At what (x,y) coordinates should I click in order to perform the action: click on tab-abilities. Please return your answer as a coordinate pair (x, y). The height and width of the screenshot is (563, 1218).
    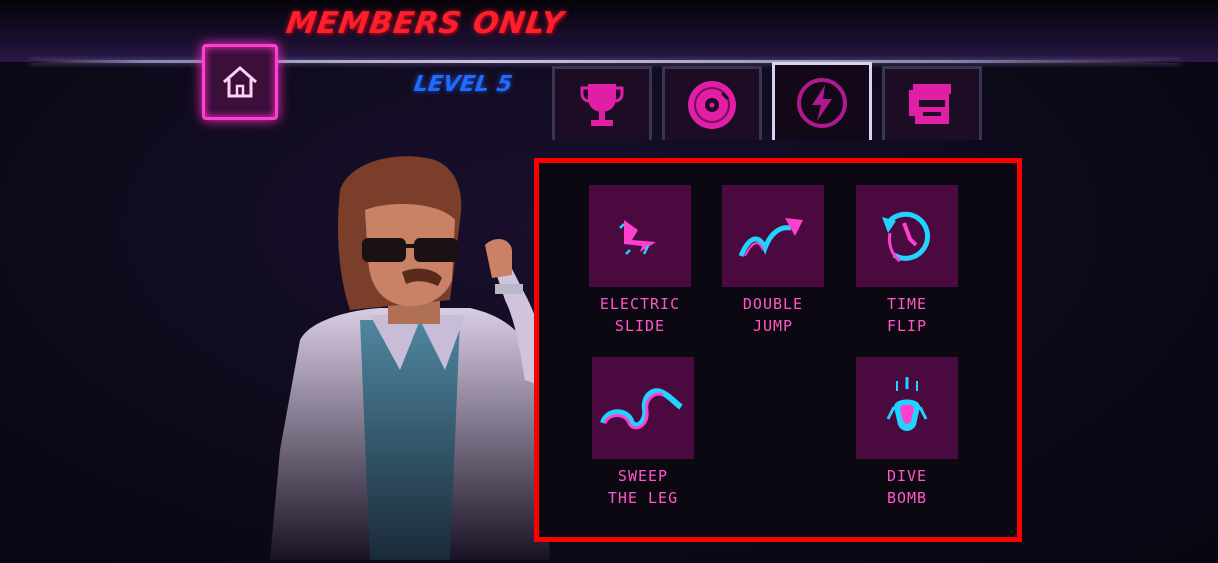
    Looking at the image, I should click on (822, 101).